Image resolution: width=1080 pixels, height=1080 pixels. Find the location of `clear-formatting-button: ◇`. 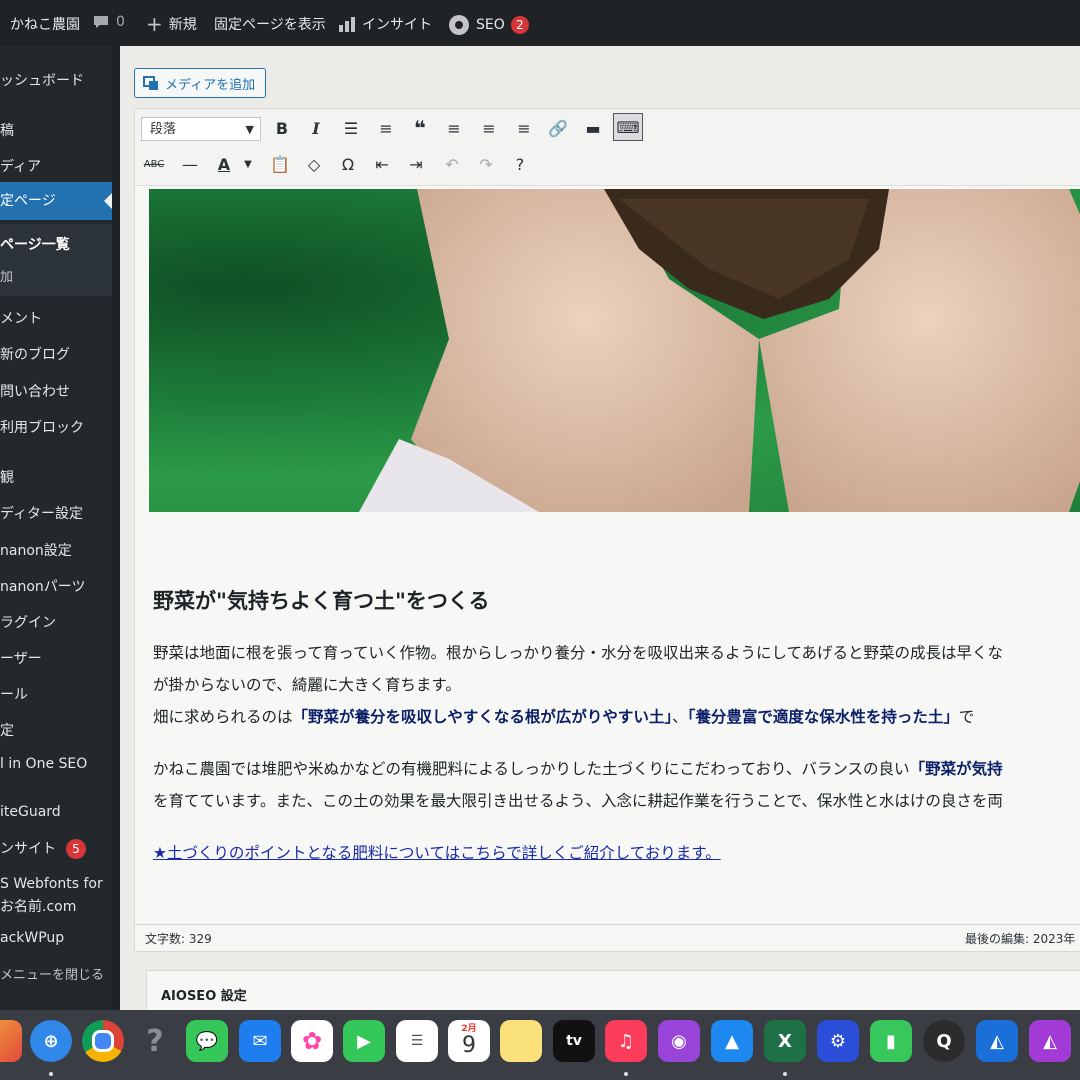

clear-formatting-button: ◇ is located at coordinates (314, 164).